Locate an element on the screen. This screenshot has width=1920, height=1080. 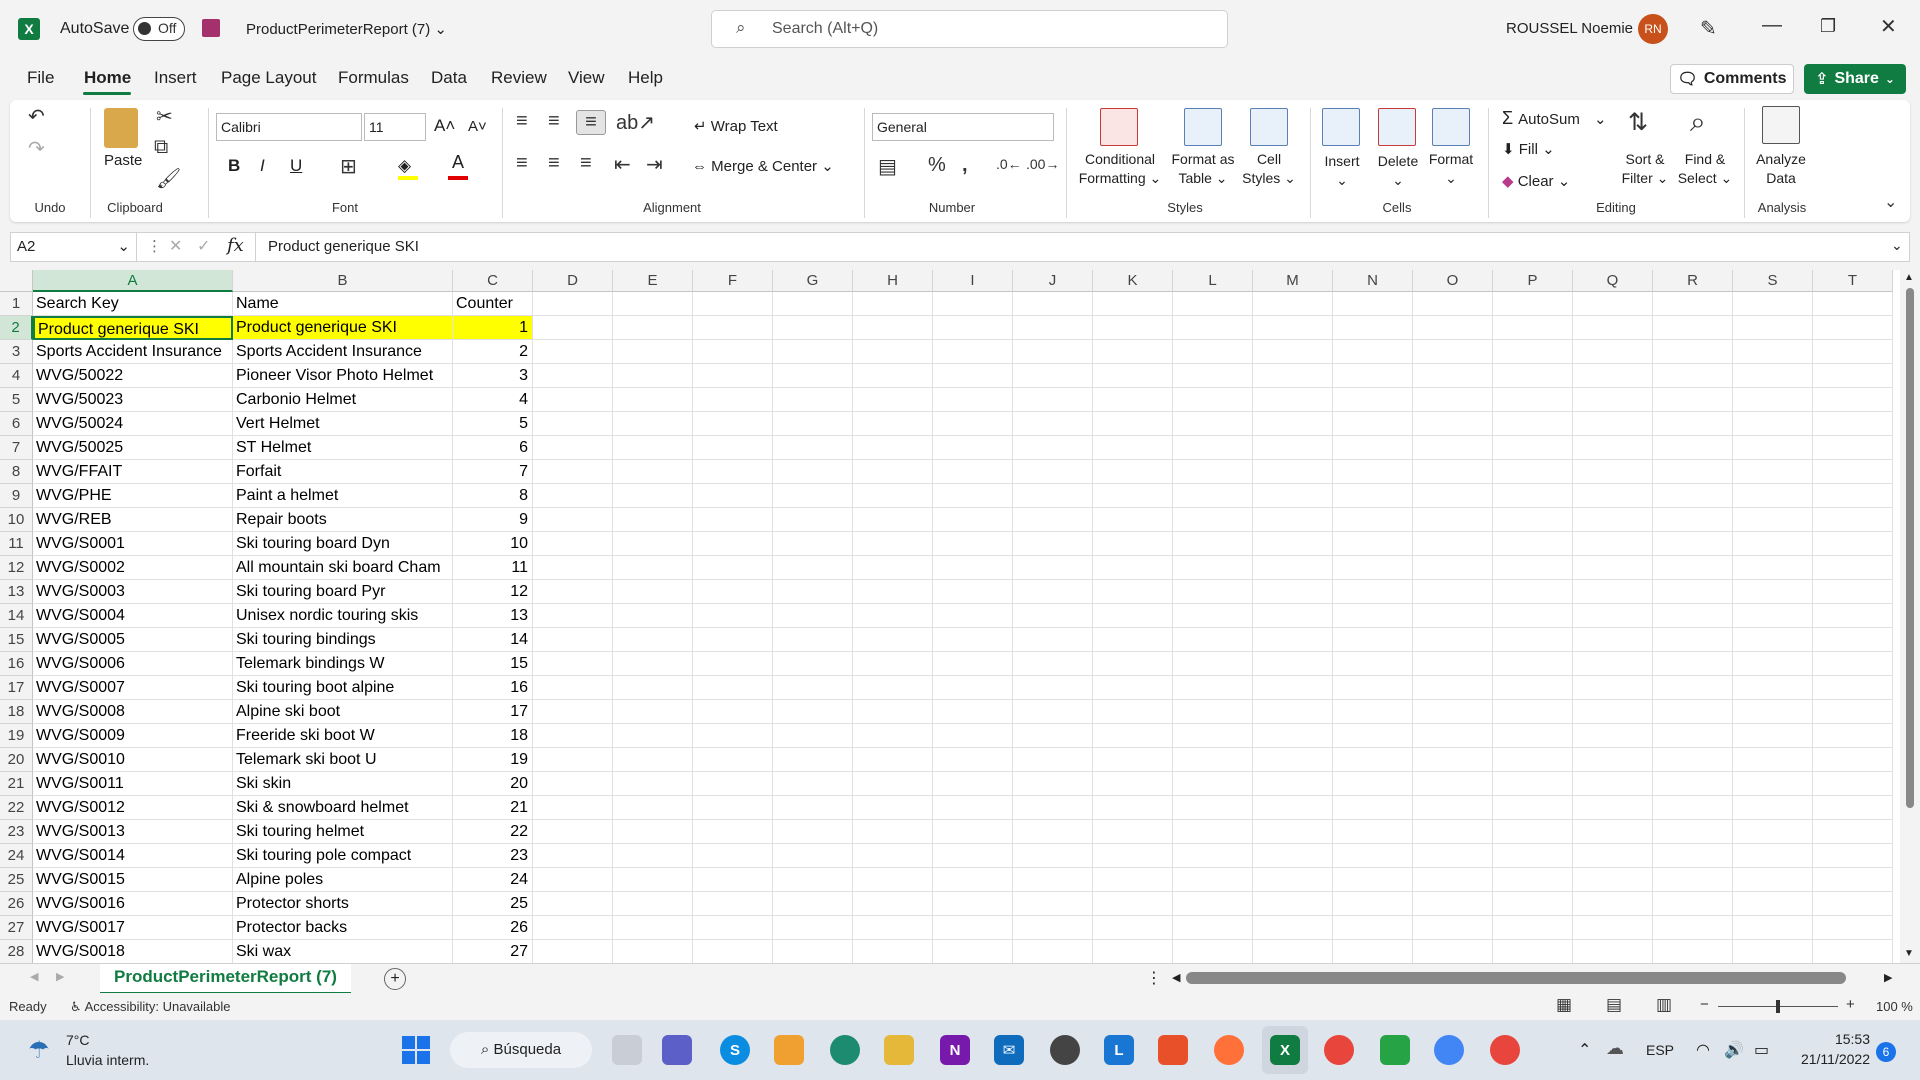
grid-cell: Protector shorts is located at coordinates (343, 904).